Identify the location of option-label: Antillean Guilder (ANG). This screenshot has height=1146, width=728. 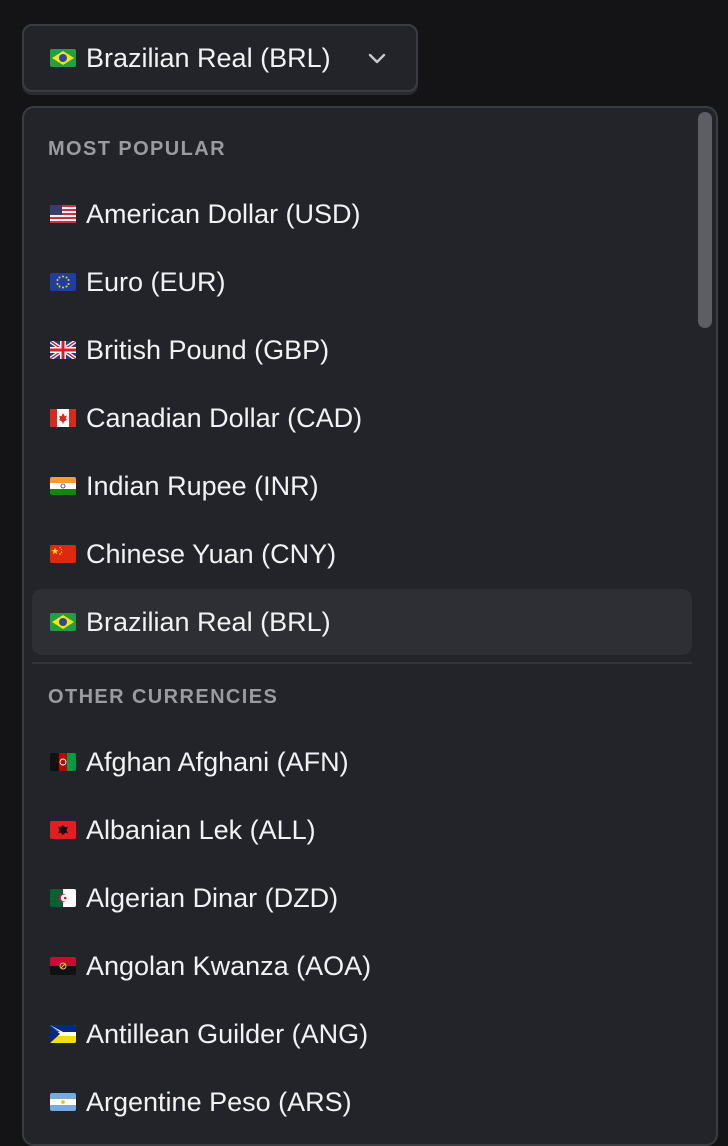
(227, 1033).